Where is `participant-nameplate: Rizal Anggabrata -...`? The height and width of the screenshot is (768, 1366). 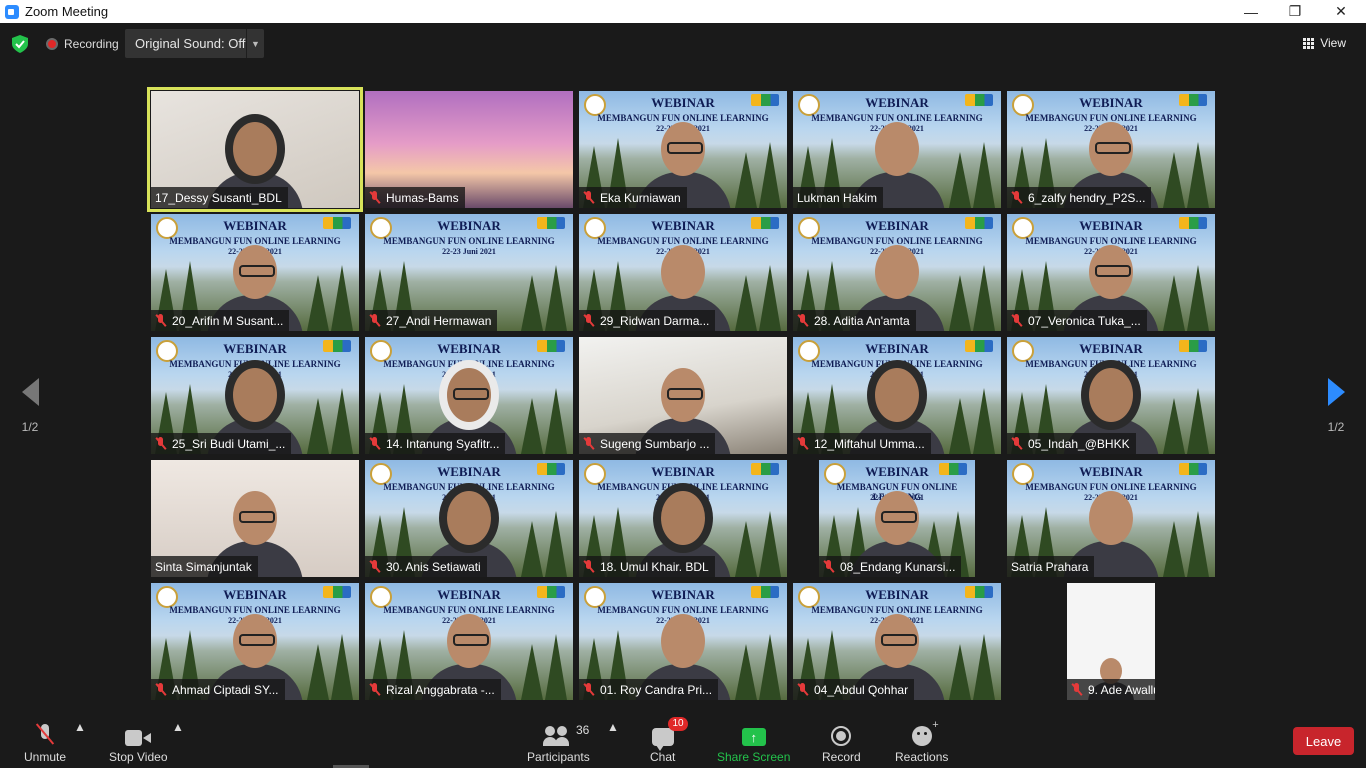 participant-nameplate: Rizal Anggabrata -... is located at coordinates (433, 689).